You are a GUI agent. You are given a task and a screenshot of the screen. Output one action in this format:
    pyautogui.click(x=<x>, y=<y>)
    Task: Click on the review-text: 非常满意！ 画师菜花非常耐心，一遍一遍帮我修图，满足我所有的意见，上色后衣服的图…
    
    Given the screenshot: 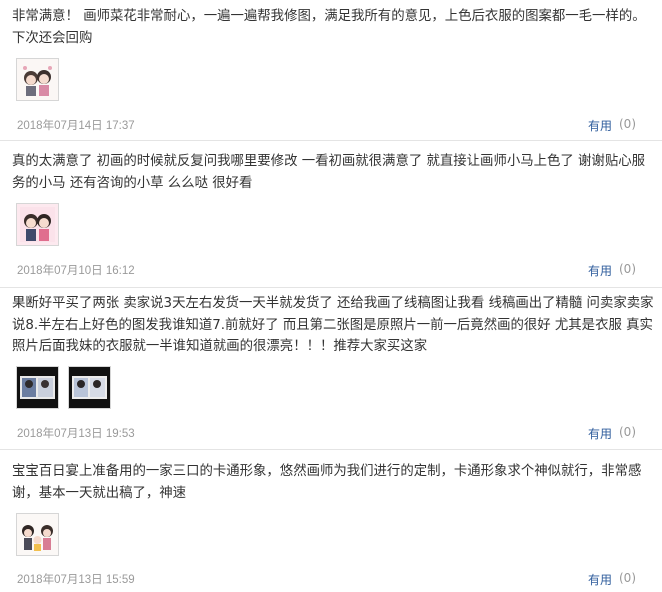 What is the action you would take?
    pyautogui.click(x=329, y=27)
    